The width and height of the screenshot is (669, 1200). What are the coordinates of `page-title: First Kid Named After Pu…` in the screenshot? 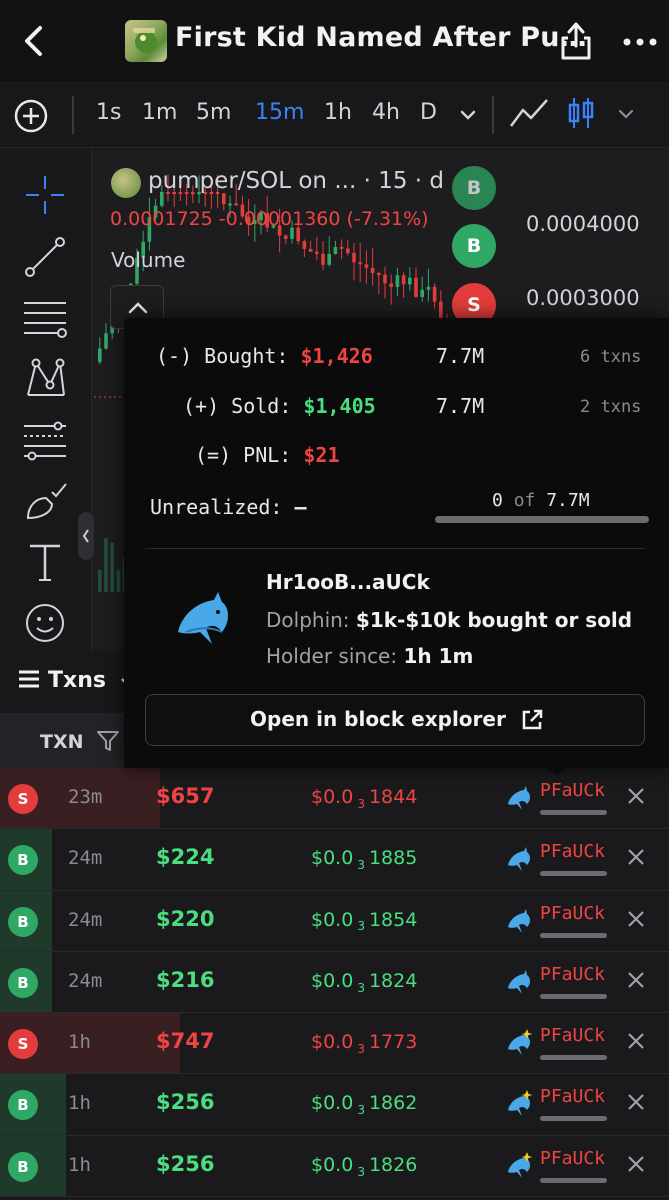 It's located at (381, 37).